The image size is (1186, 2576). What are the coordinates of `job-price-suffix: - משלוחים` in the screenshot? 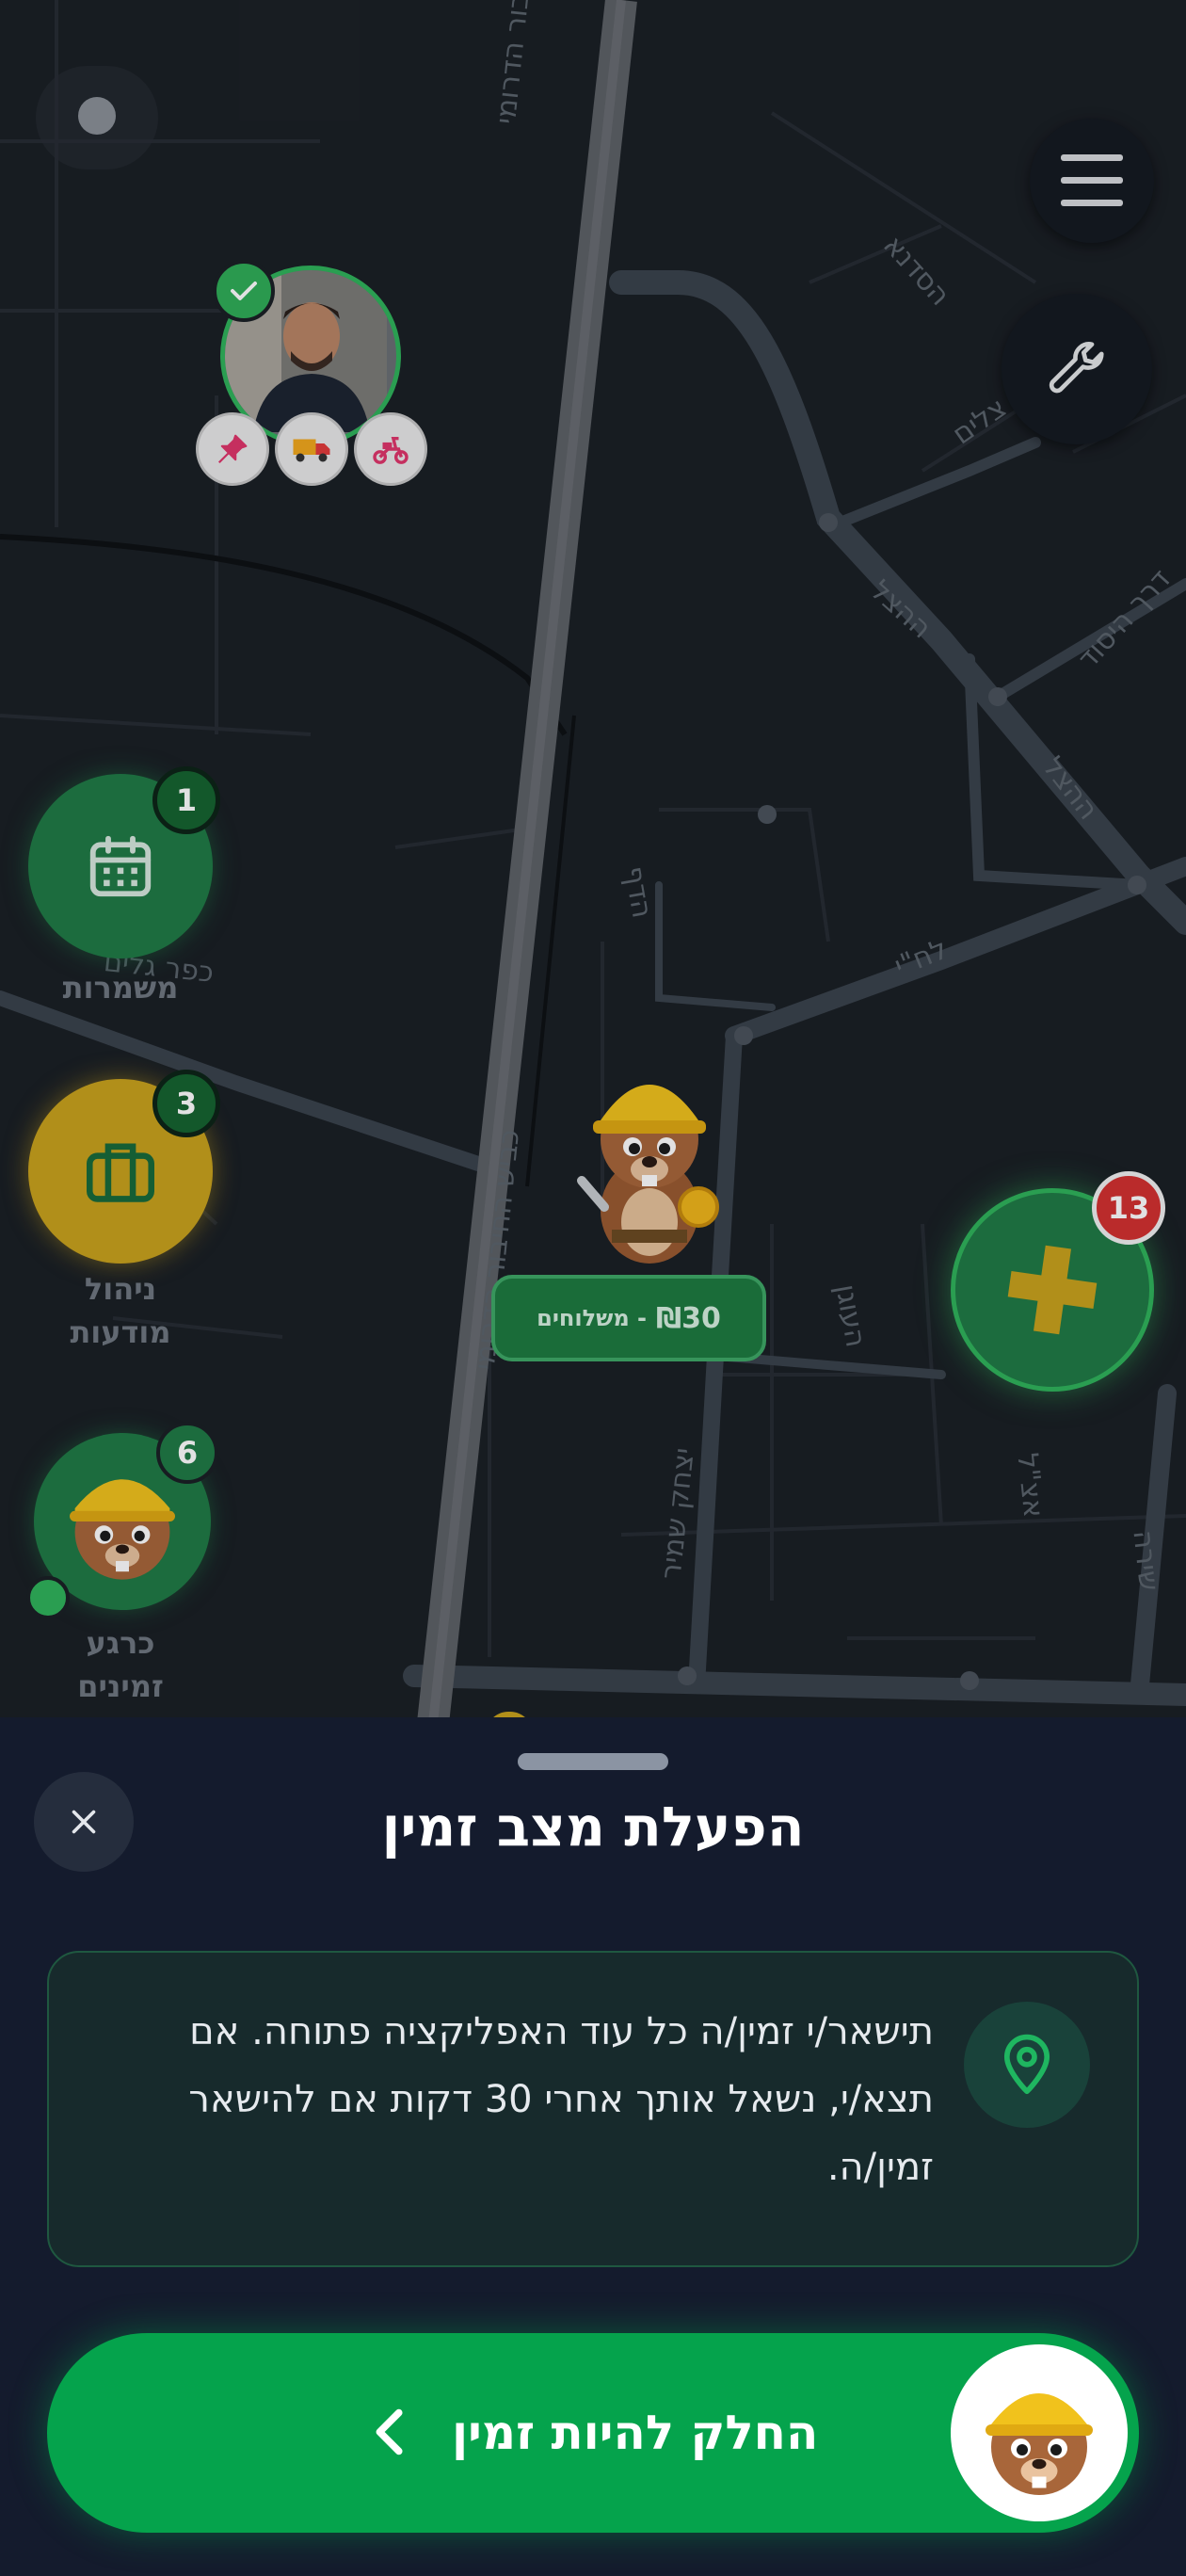 It's located at (592, 1318).